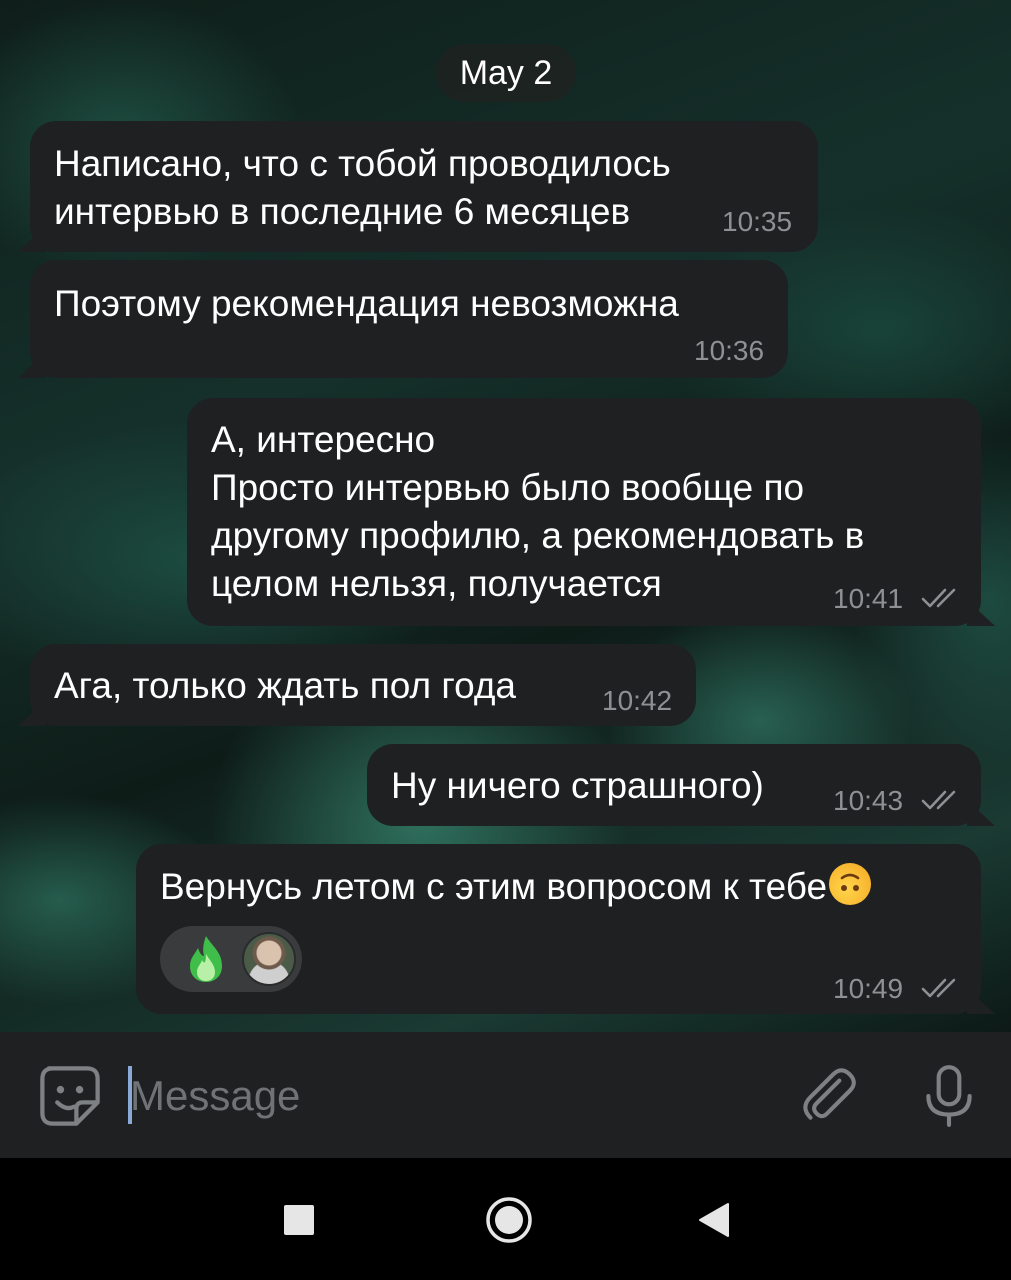  Describe the element at coordinates (269, 959) in the screenshot. I see `avatar` at that location.